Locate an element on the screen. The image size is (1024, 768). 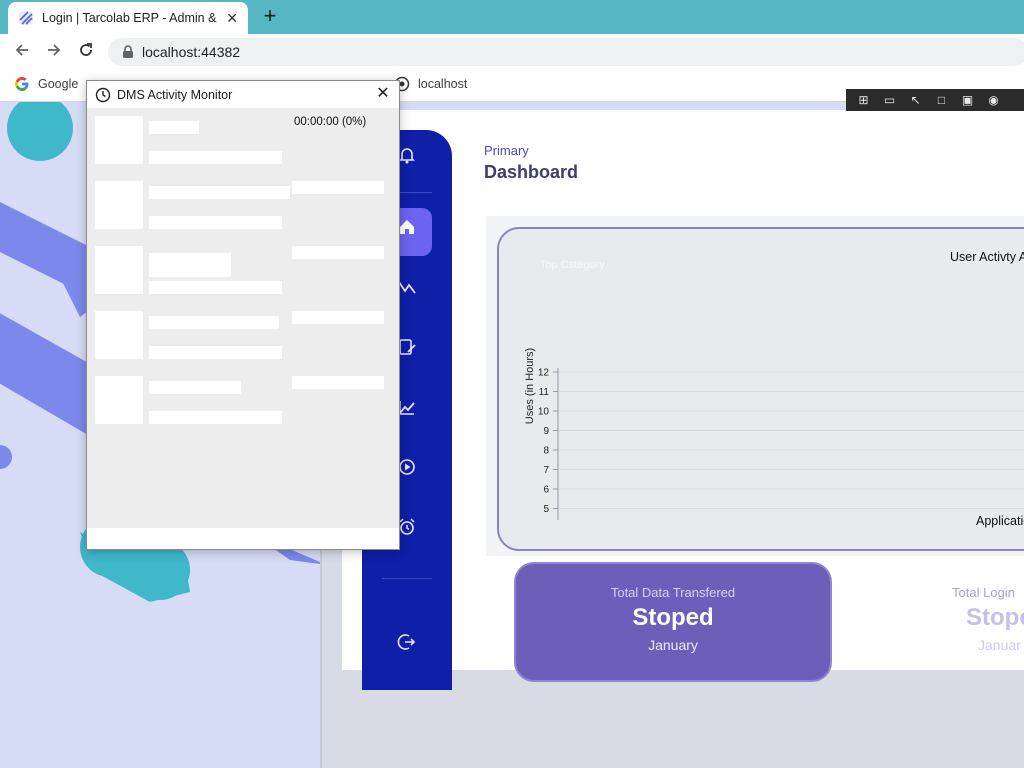
pointer-icon: ↖ is located at coordinates (915, 100).